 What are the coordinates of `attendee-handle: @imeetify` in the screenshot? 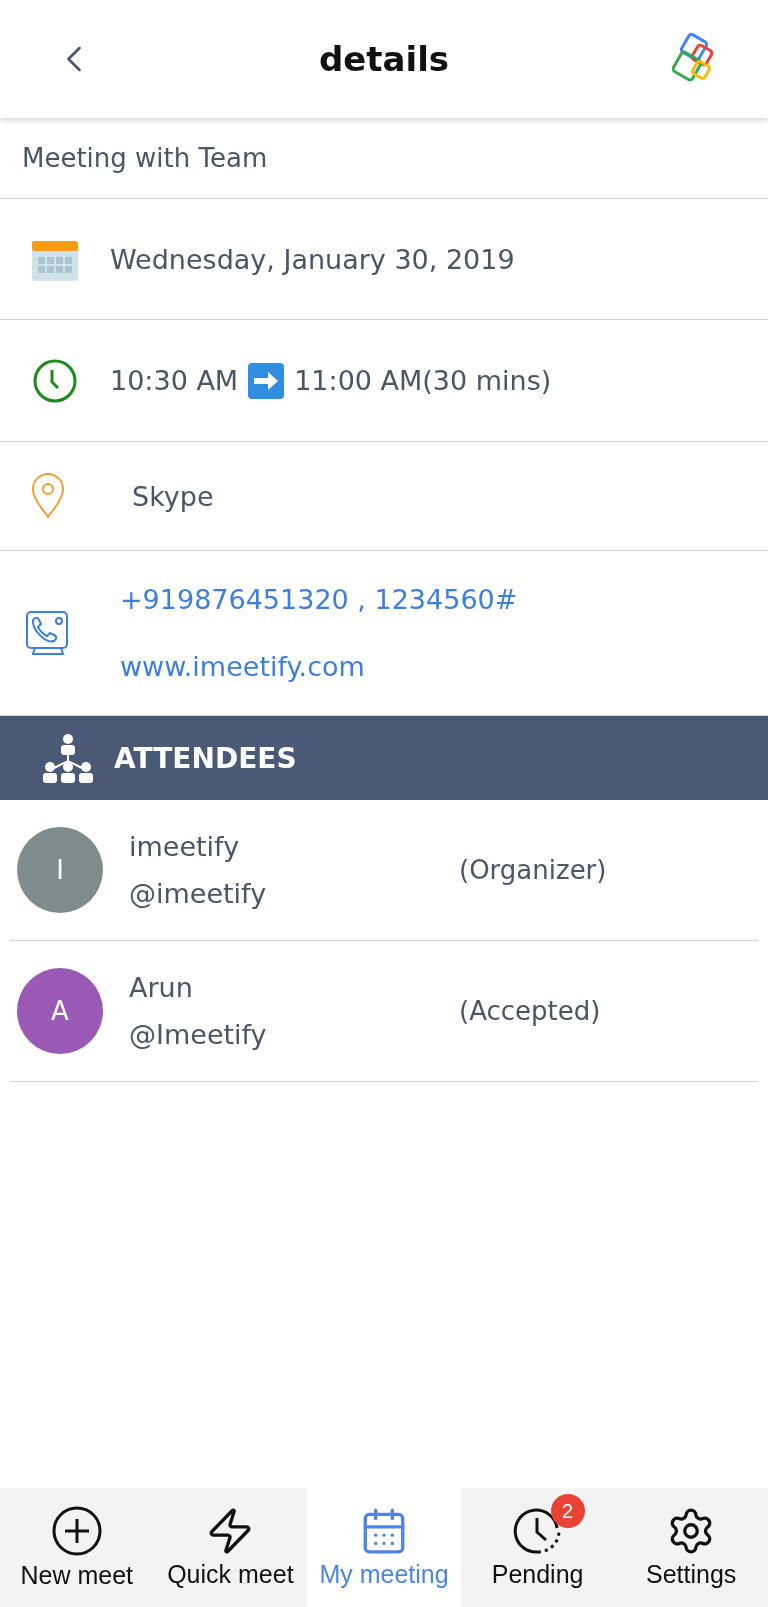 It's located at (198, 893).